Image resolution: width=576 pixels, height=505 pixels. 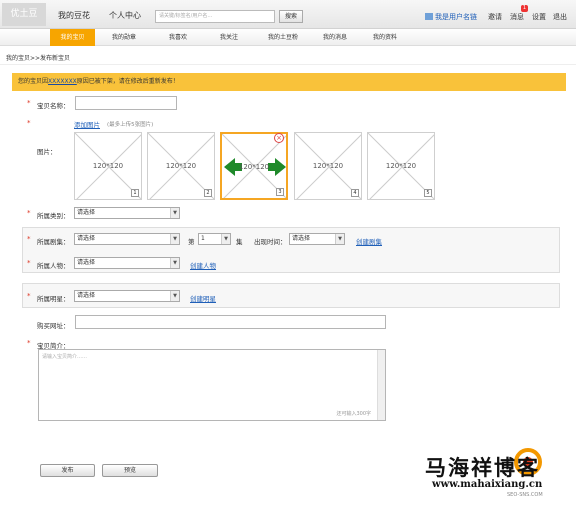 I want to click on messages-link: 消息, so click(x=517, y=17).